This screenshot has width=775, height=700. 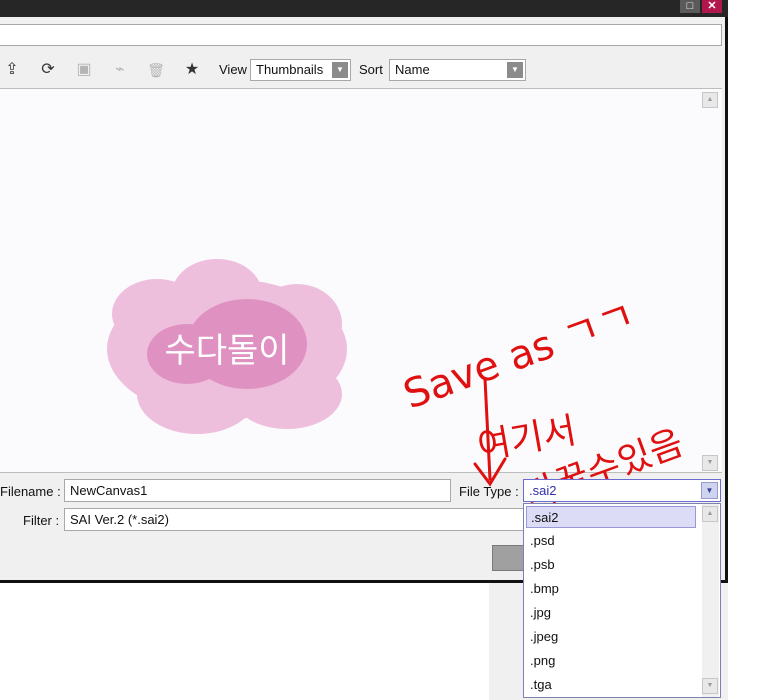 What do you see at coordinates (543, 490) in the screenshot?
I see `filetype-value: .sai2` at bounding box center [543, 490].